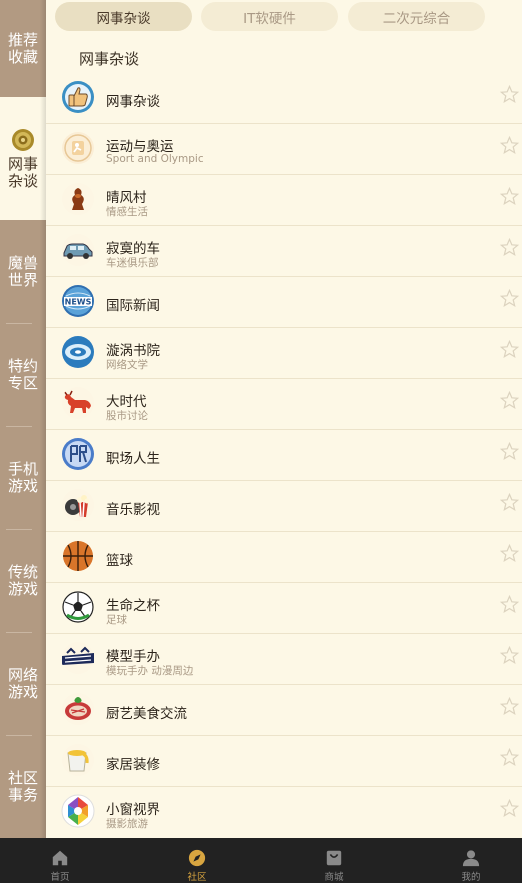 The width and height of the screenshot is (522, 883). Describe the element at coordinates (133, 657) in the screenshot. I see `forum-name: 模型手办` at that location.